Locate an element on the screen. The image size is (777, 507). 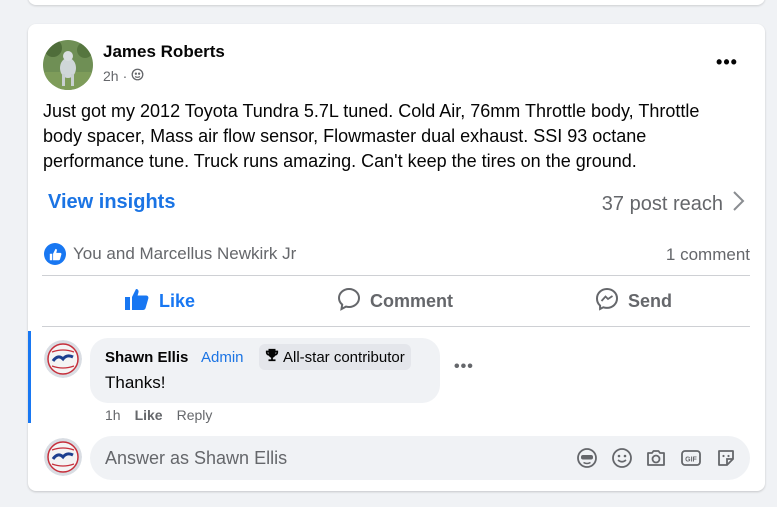
post-reach-label: 37 post reach is located at coordinates (662, 203).